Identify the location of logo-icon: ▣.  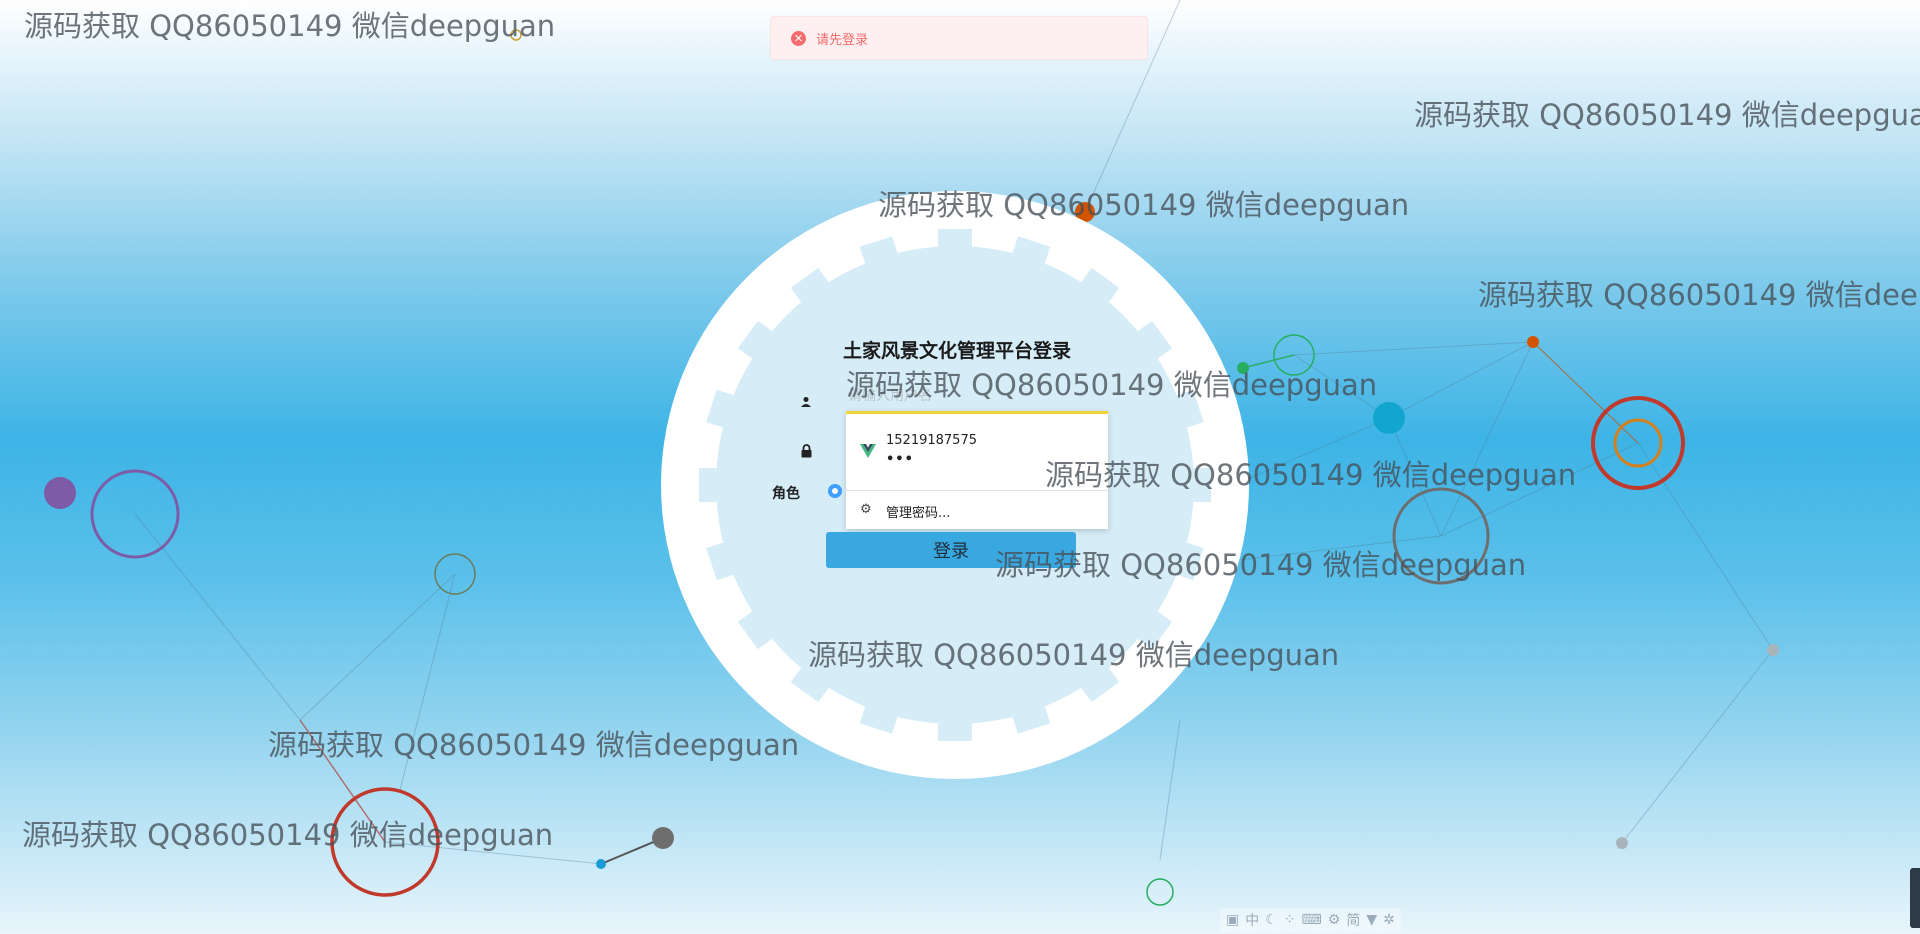
(1232, 920).